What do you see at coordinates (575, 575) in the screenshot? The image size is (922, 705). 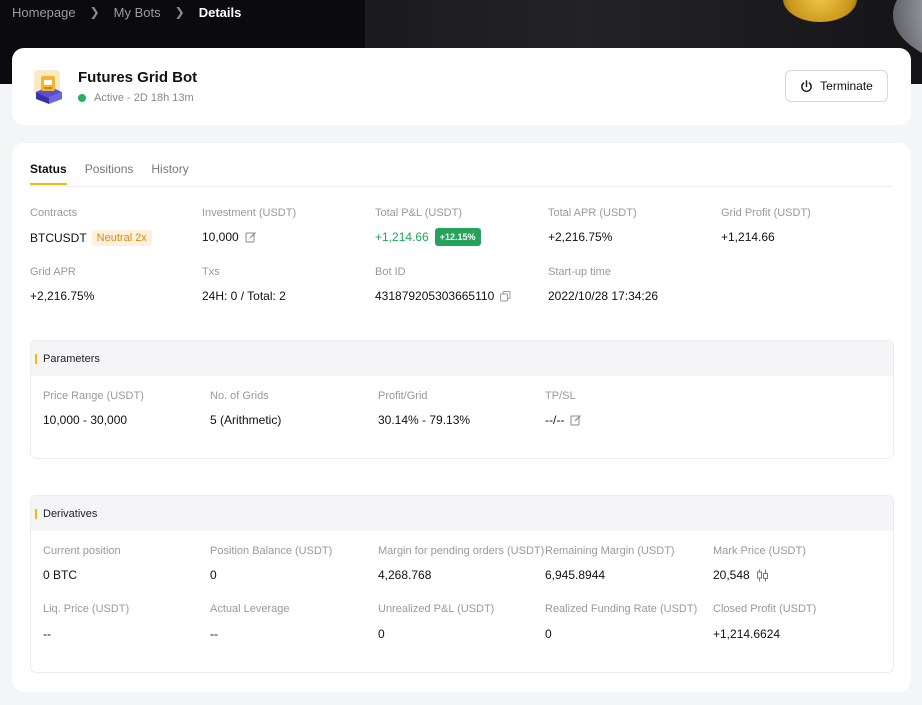 I see `remaining-margin-value: 6,945.8944` at bounding box center [575, 575].